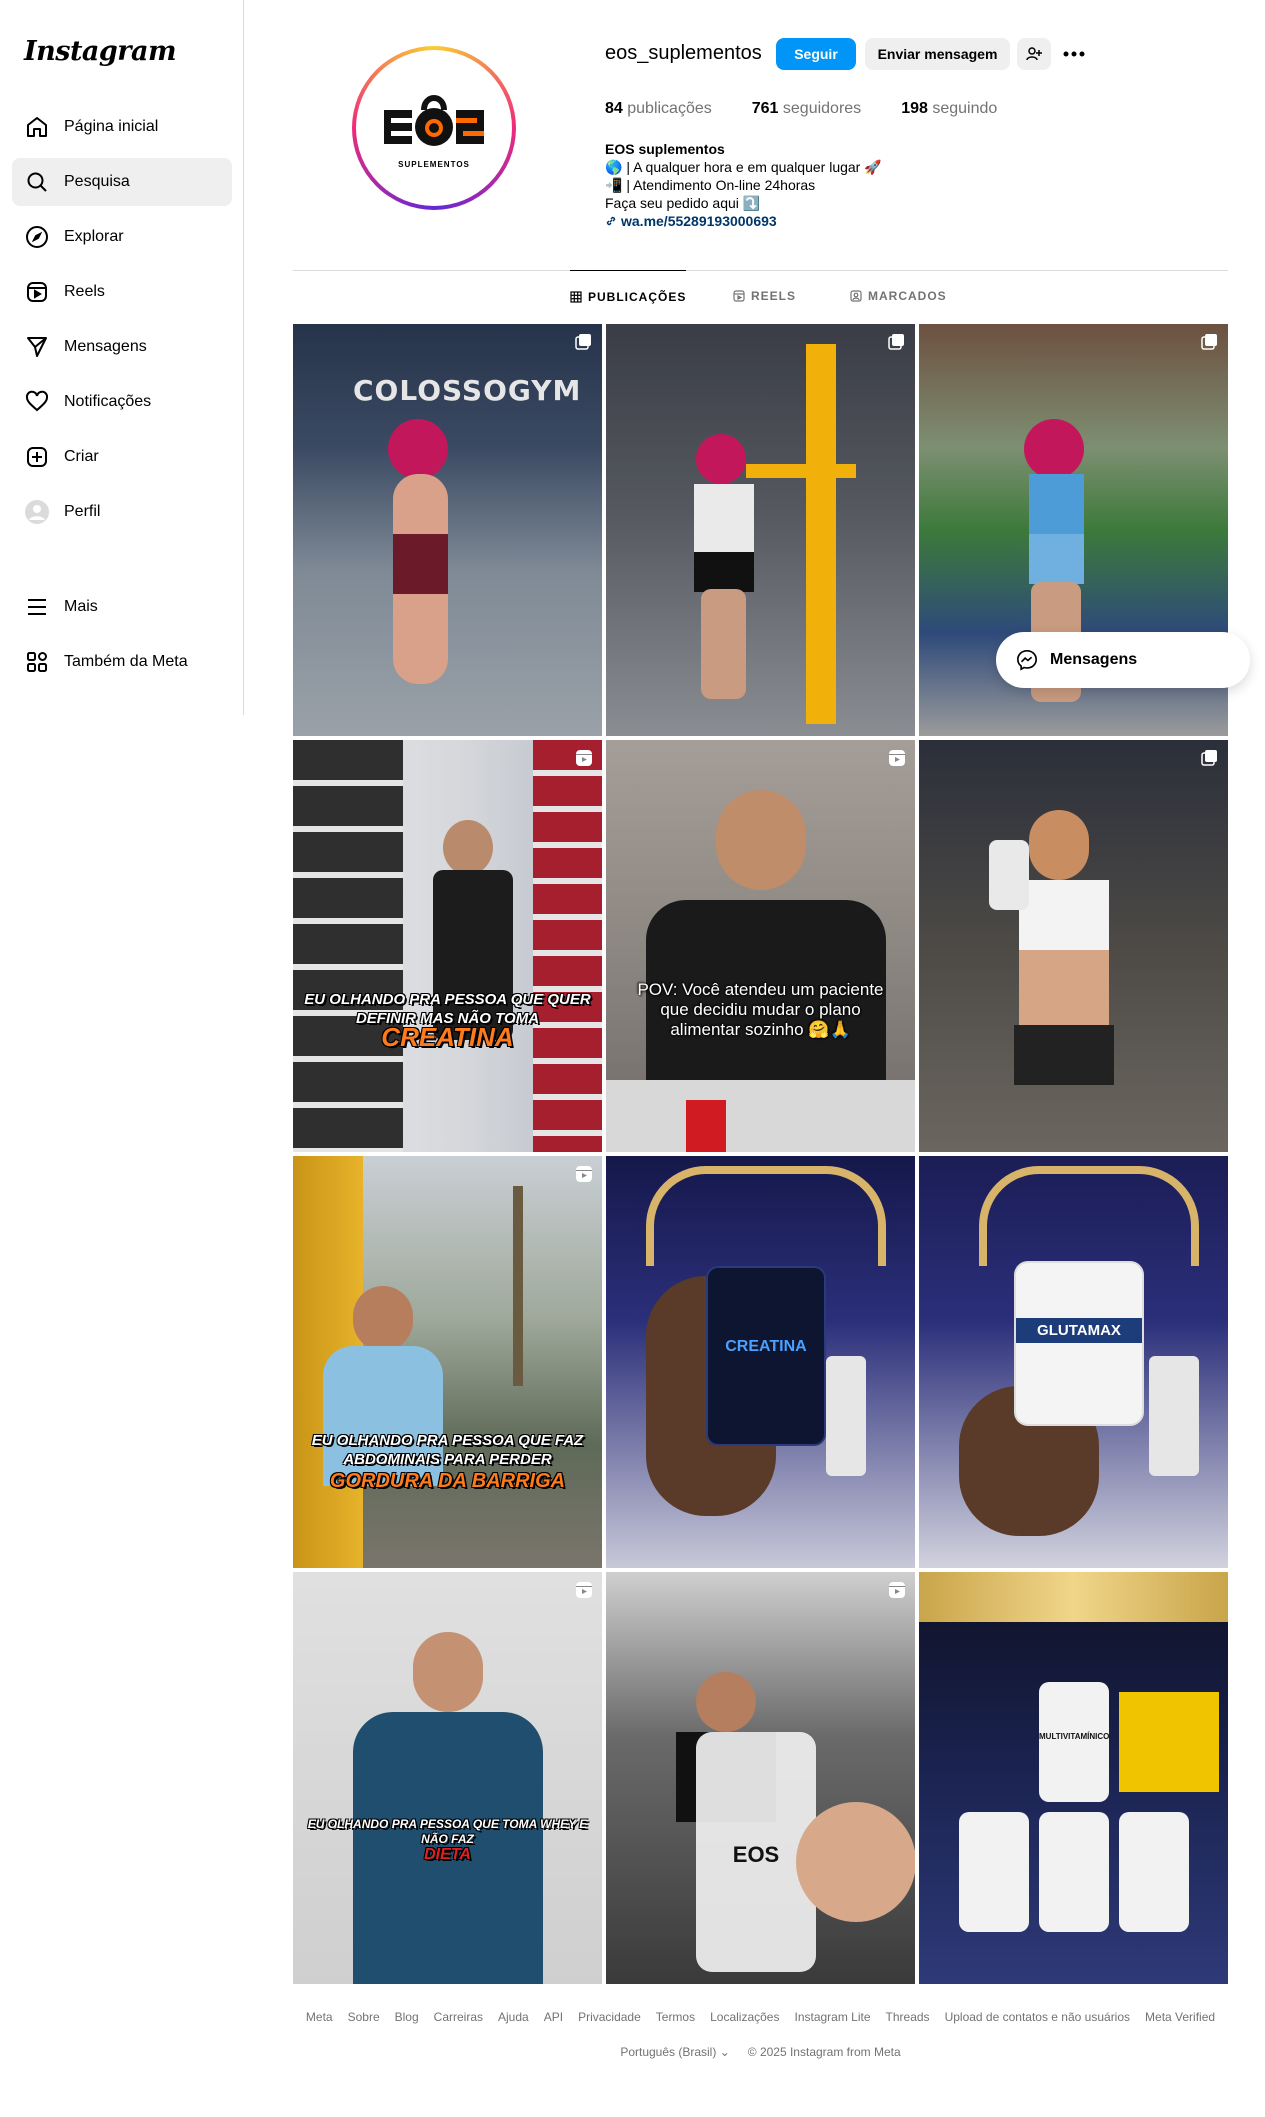 This screenshot has height=2117, width=1265. What do you see at coordinates (628, 296) in the screenshot?
I see `tab-posts: PUBLICAÇÕES` at bounding box center [628, 296].